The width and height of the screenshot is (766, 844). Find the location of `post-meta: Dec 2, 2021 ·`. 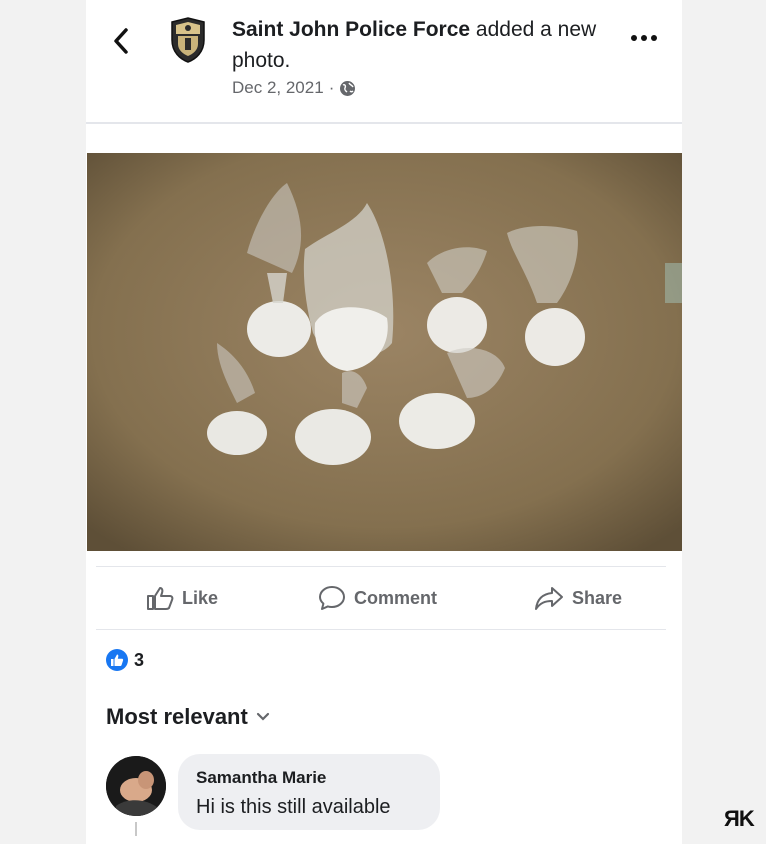

post-meta: Dec 2, 2021 · is located at coordinates (294, 88).